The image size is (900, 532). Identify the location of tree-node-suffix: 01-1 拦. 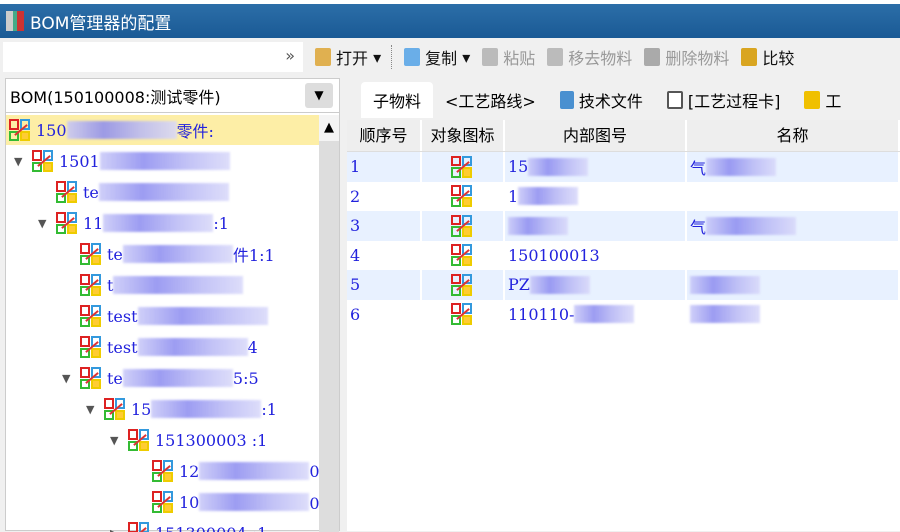
(314, 502).